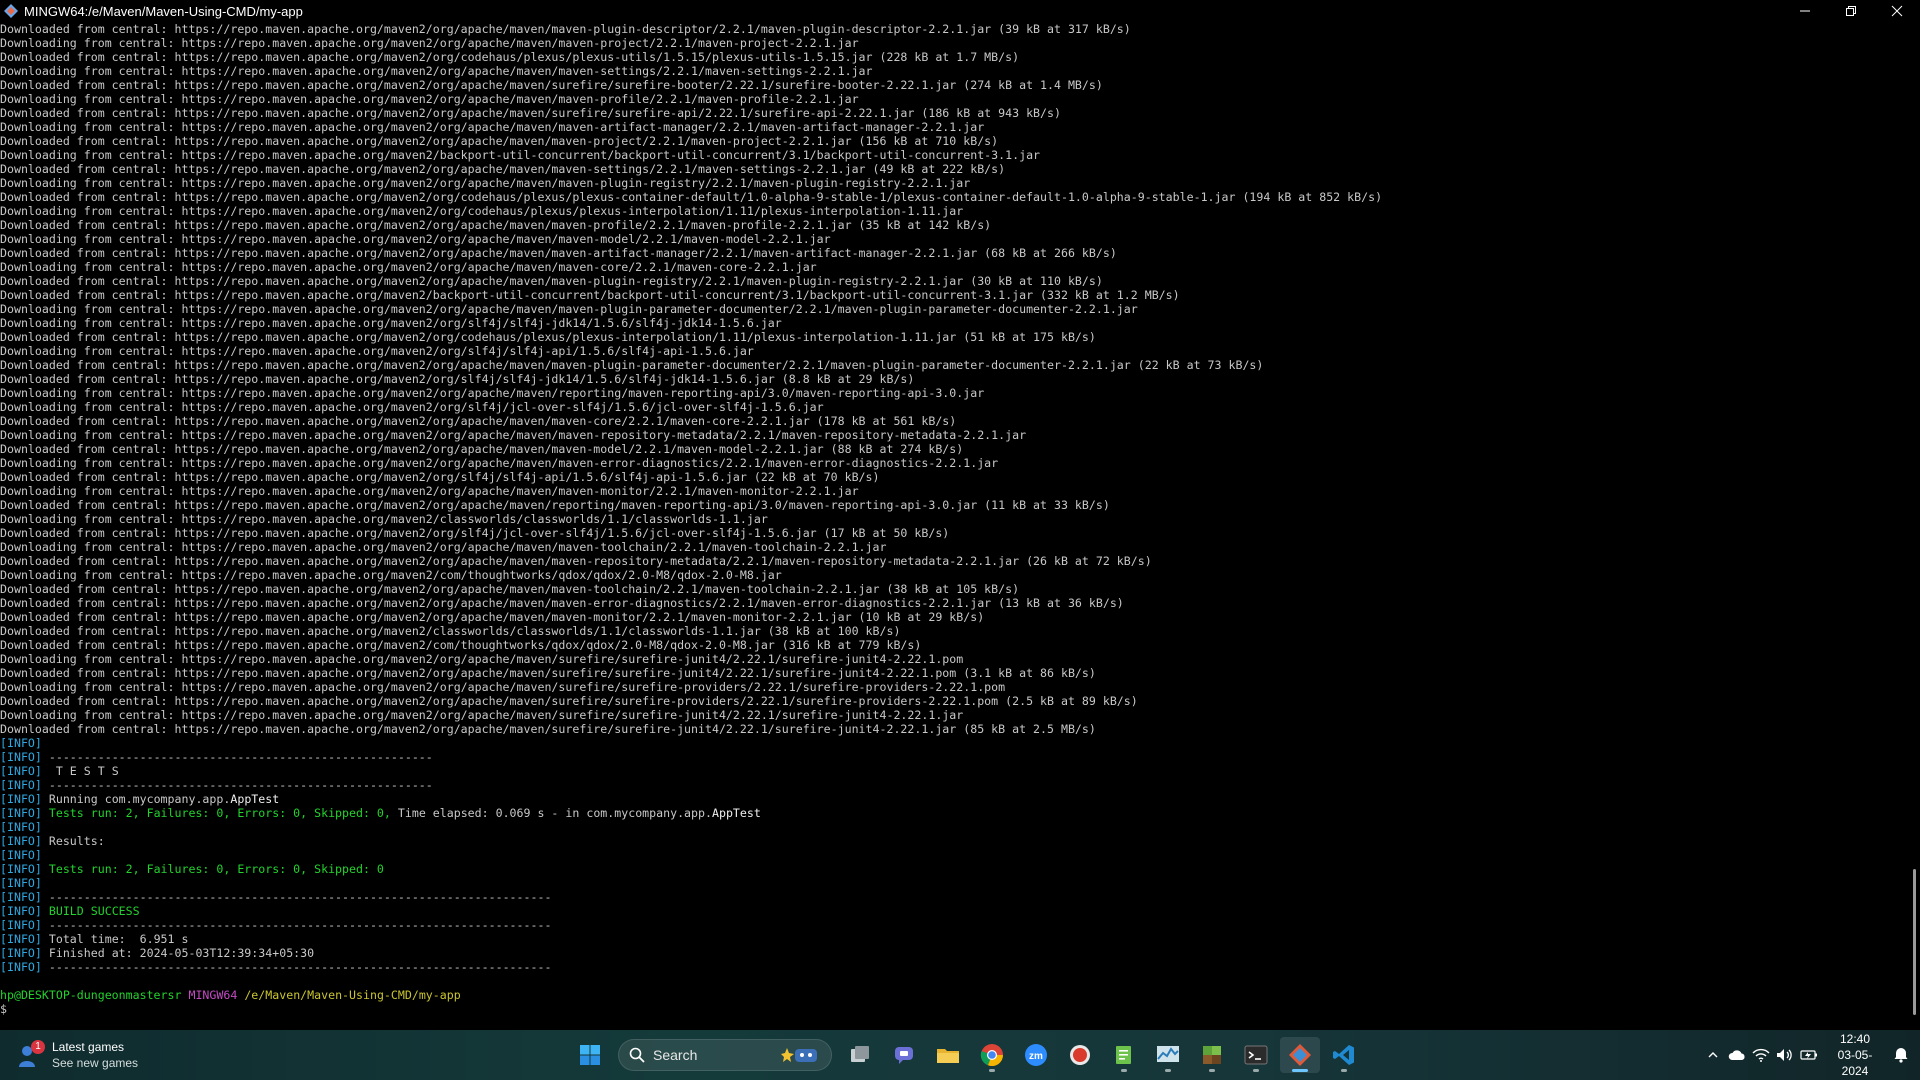  I want to click on network-button, so click(1761, 1055).